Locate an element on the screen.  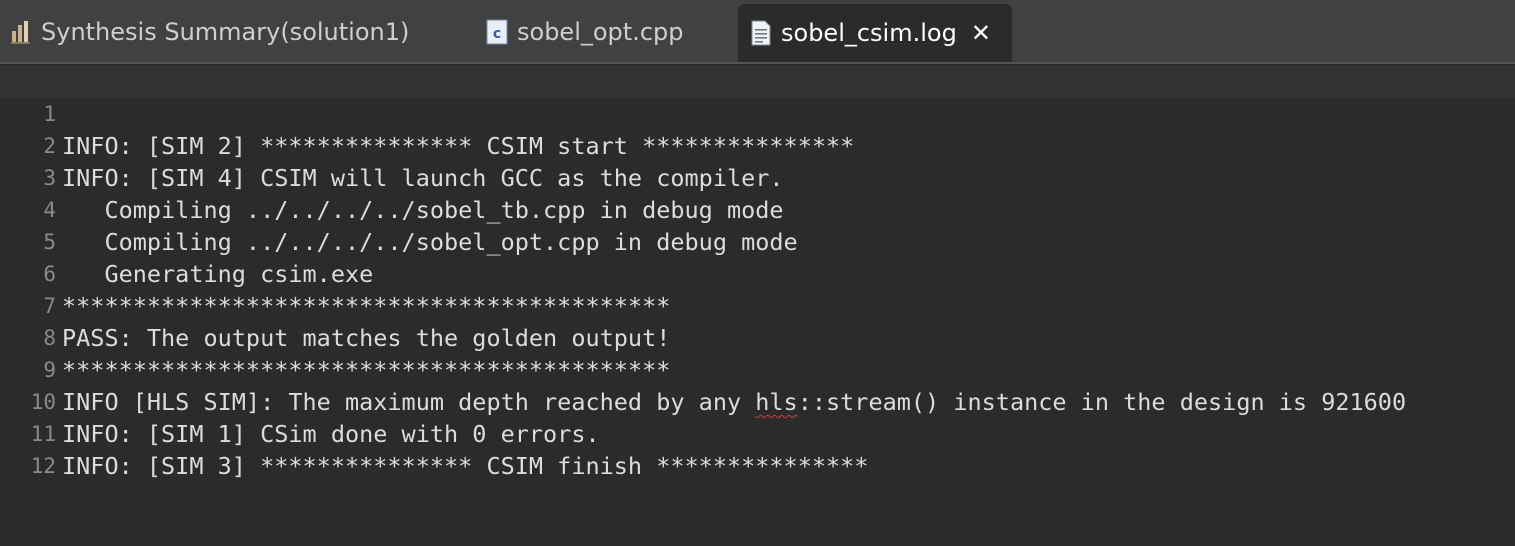
cpp-file-icon: c is located at coordinates (497, 32).